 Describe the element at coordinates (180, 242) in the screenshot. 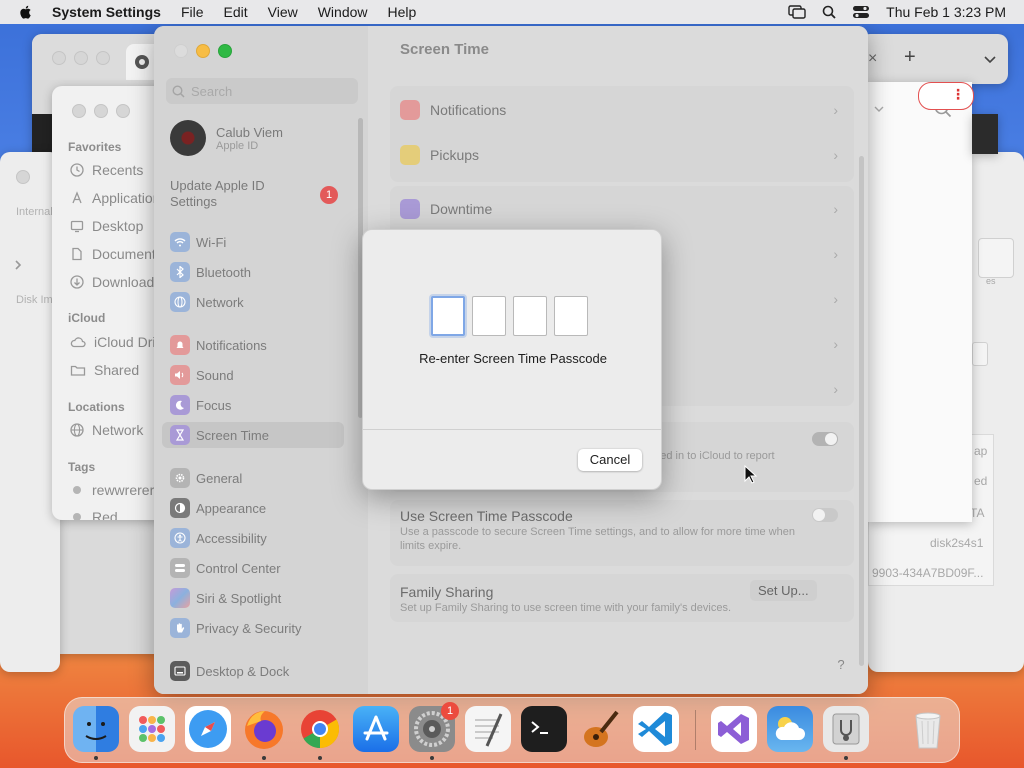

I see `wifi-icon` at that location.